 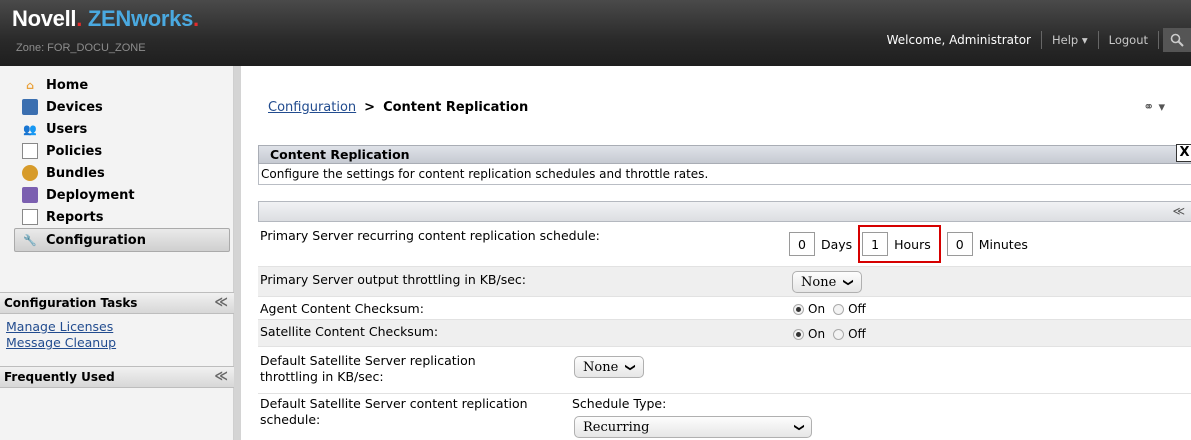 What do you see at coordinates (724, 211) in the screenshot?
I see `settings-grid-header: ≪` at bounding box center [724, 211].